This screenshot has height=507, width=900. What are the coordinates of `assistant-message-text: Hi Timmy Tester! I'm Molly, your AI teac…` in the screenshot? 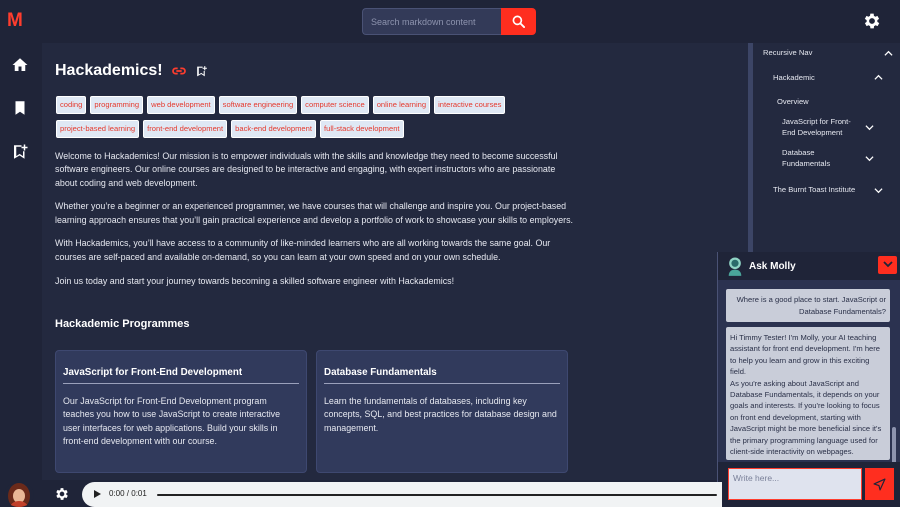 It's located at (805, 355).